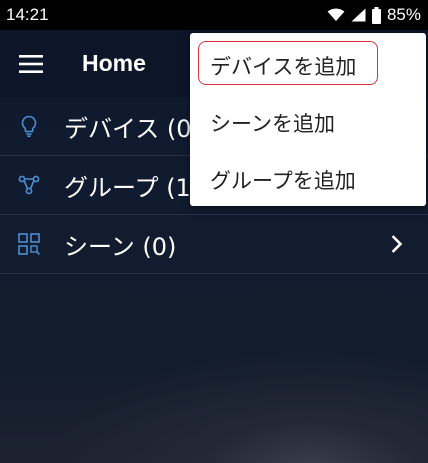 This screenshot has width=428, height=463. I want to click on menu-item-label: グループを追加, so click(283, 181).